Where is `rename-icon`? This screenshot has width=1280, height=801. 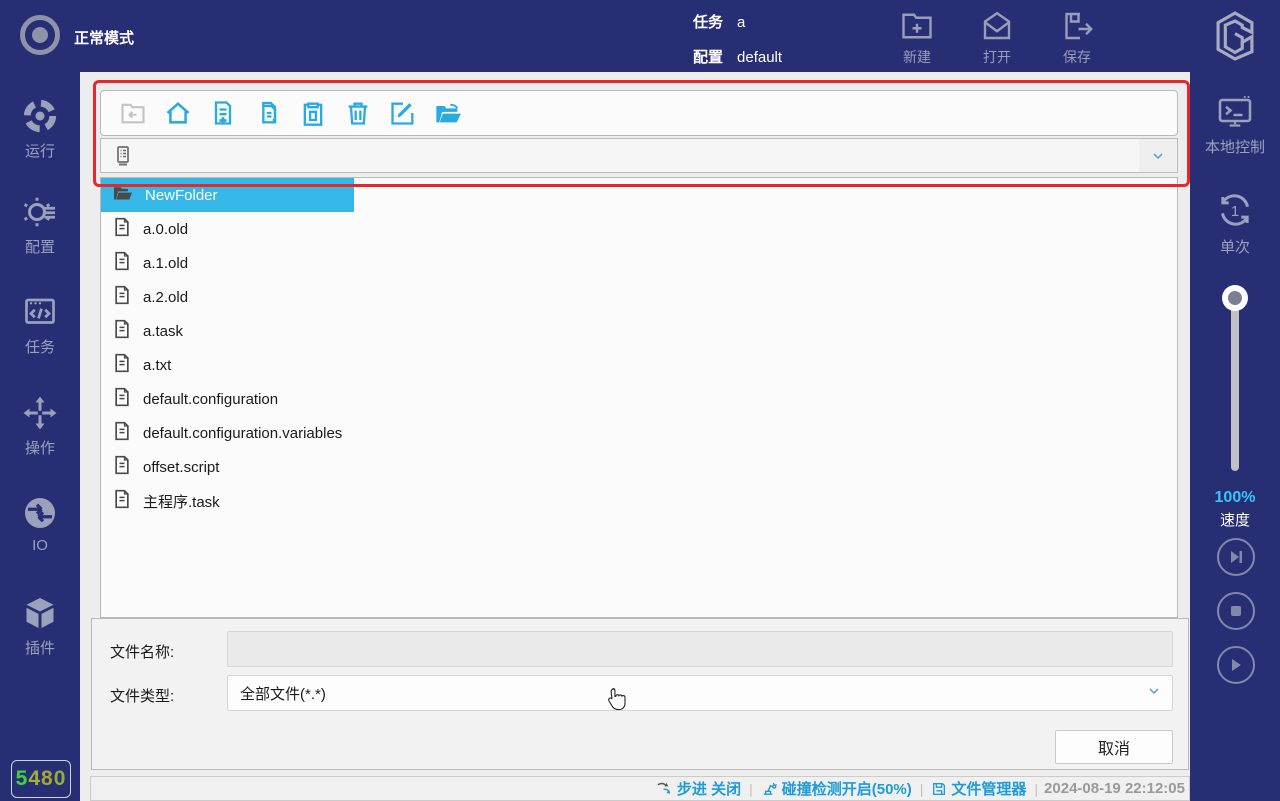
rename-icon is located at coordinates (401, 113).